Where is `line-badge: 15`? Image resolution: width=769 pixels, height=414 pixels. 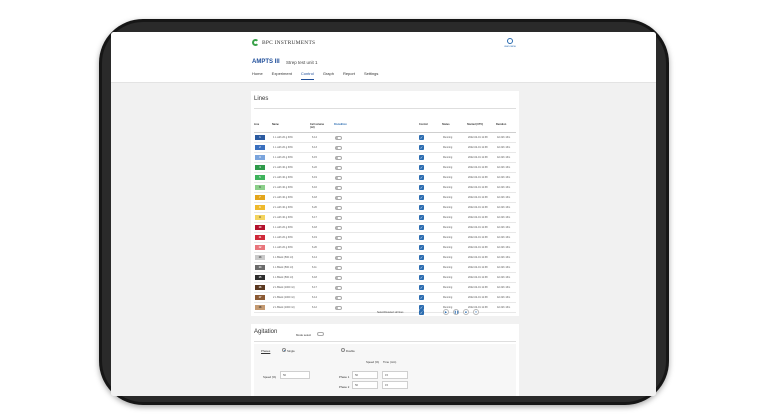
line-badge: 15 is located at coordinates (260, 277).